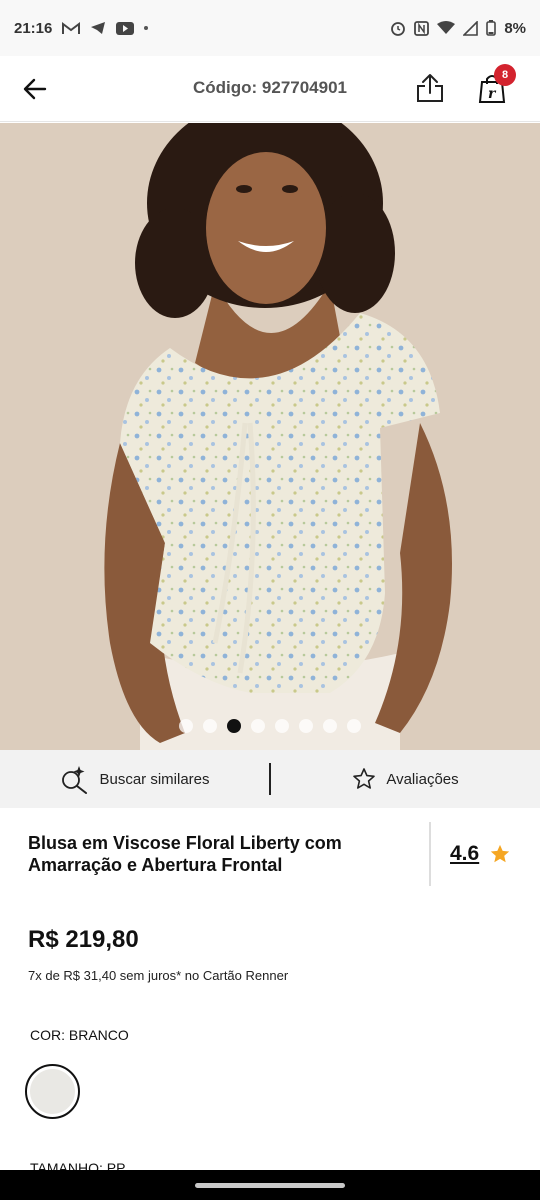  I want to click on color-swatch-white, so click(52, 1091).